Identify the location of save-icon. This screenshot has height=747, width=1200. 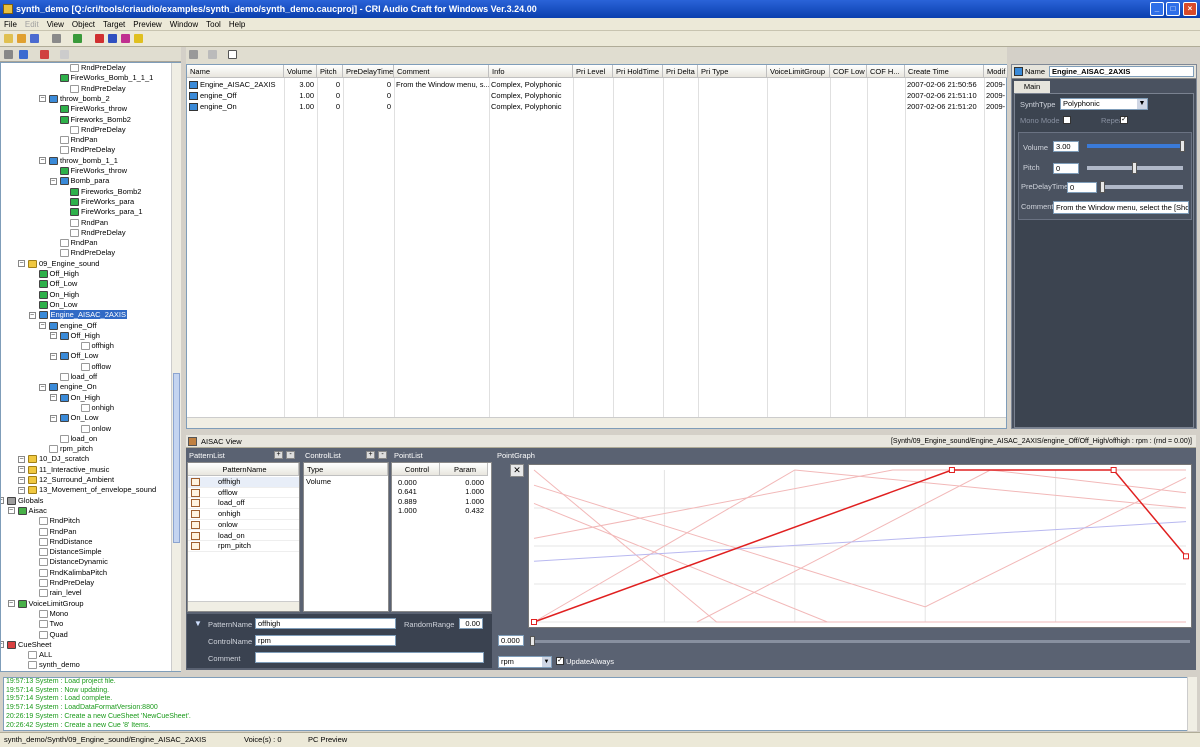
(34, 38).